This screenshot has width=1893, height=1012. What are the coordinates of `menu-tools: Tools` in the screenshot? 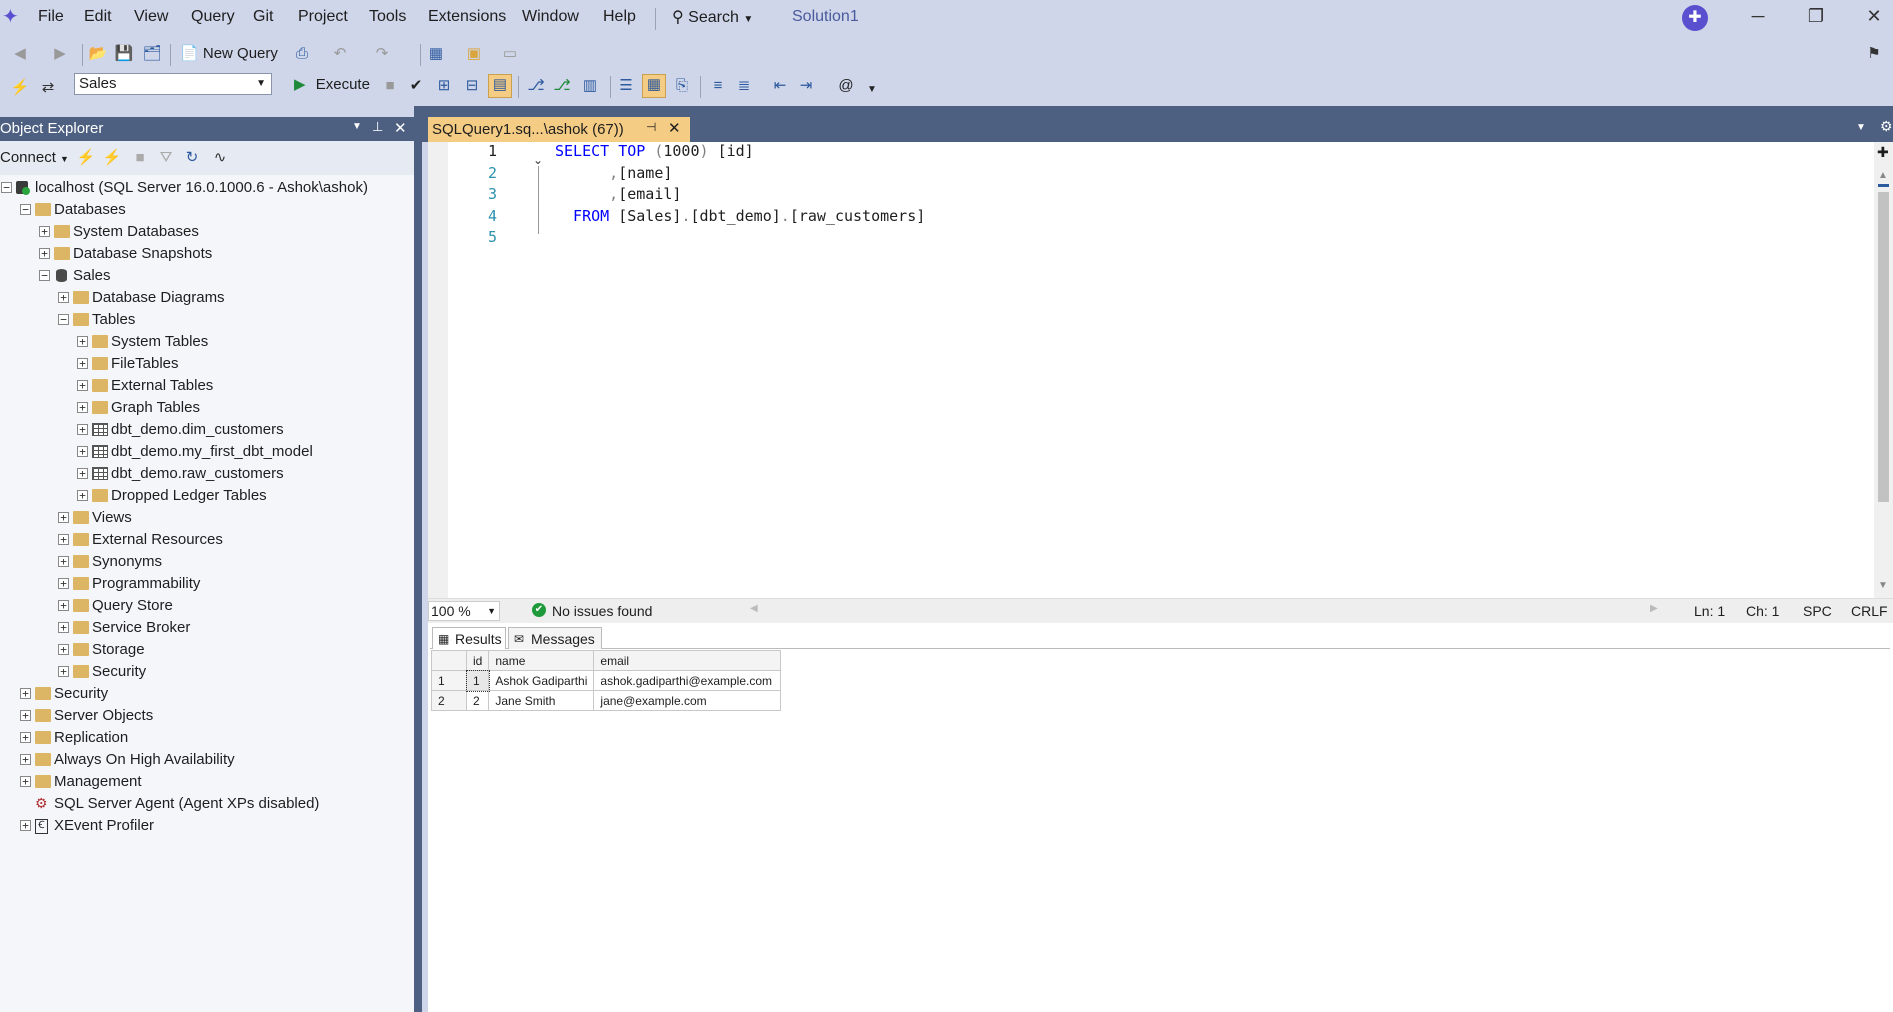 It's located at (387, 17).